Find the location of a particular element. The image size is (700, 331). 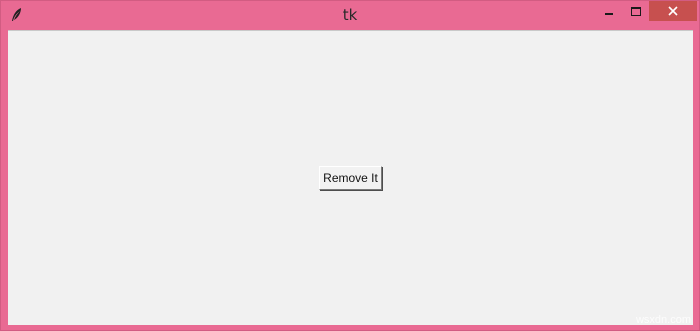

maximize-button is located at coordinates (636, 11).